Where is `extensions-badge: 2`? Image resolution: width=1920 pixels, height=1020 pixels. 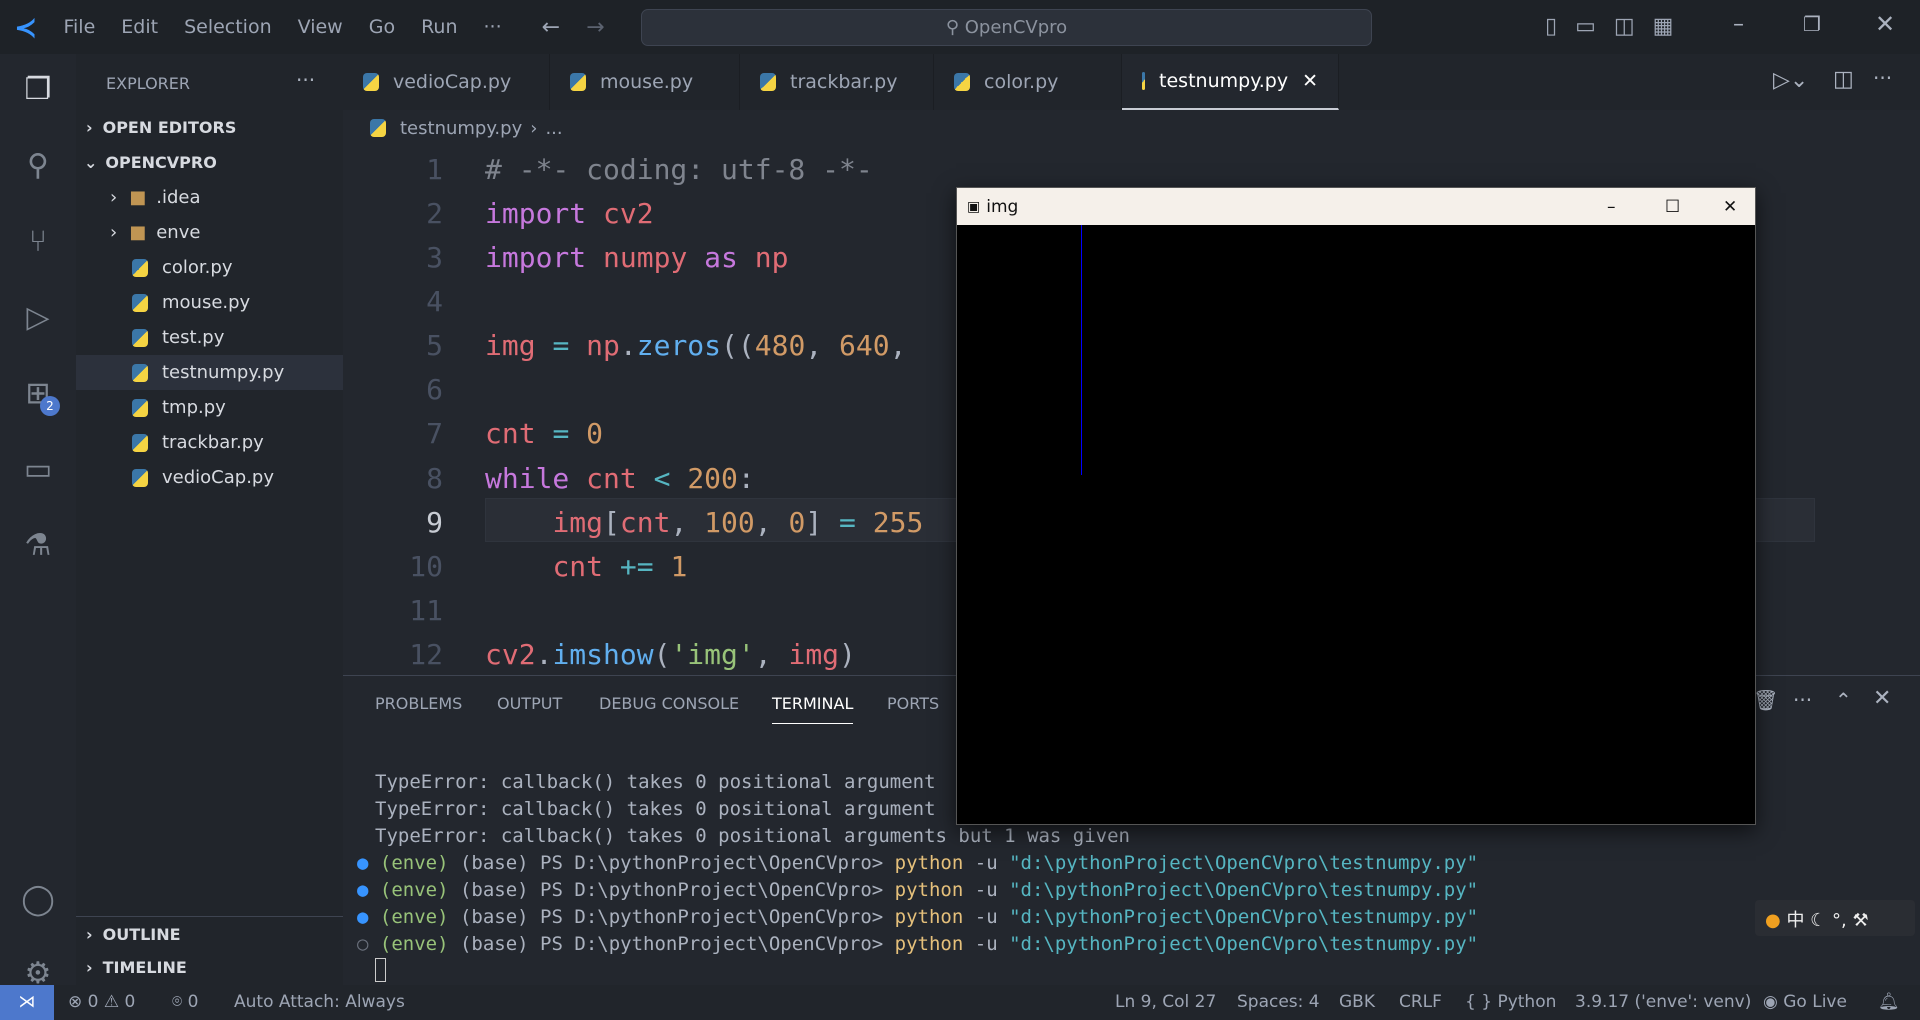
extensions-badge: 2 is located at coordinates (50, 406).